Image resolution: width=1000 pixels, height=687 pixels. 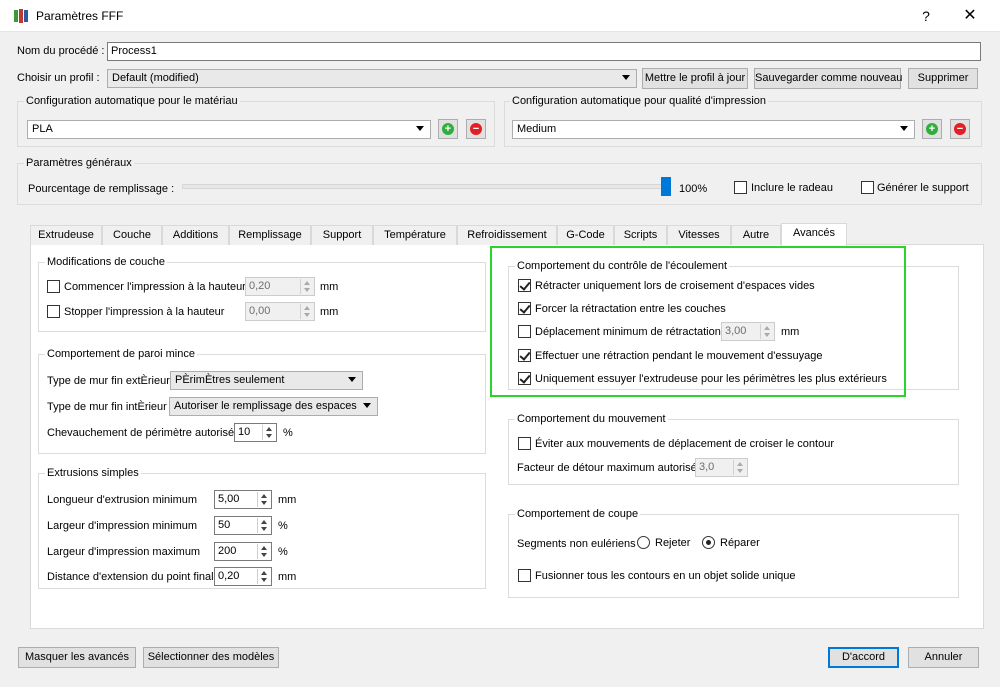 What do you see at coordinates (53, 286) in the screenshot?
I see `start-height-checkbox` at bounding box center [53, 286].